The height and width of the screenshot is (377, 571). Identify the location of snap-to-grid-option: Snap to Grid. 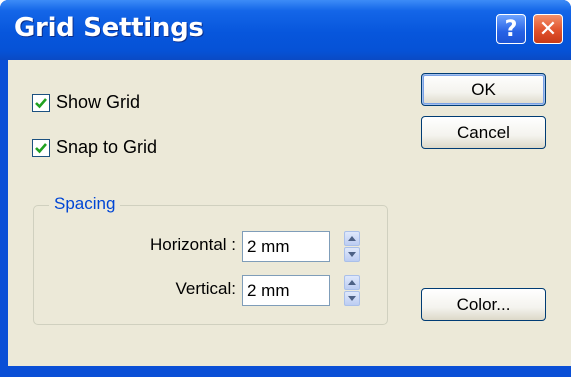
(94, 147).